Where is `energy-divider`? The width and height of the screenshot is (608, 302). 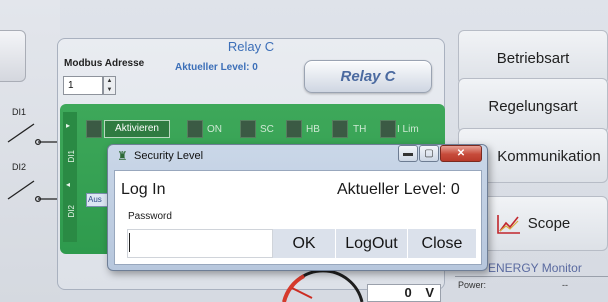
energy-divider is located at coordinates (531, 276).